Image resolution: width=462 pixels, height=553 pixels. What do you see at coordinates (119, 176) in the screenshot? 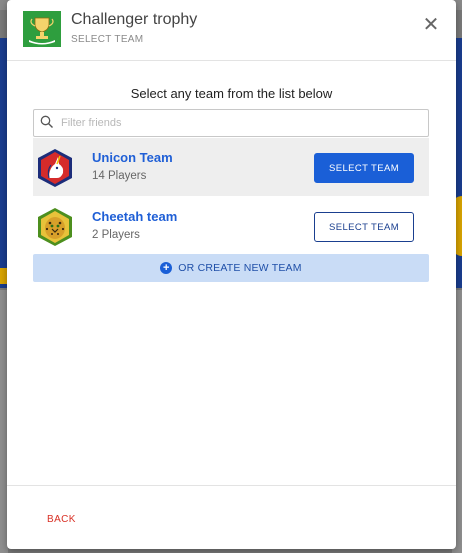
I see `team-player-count: 14 Players` at bounding box center [119, 176].